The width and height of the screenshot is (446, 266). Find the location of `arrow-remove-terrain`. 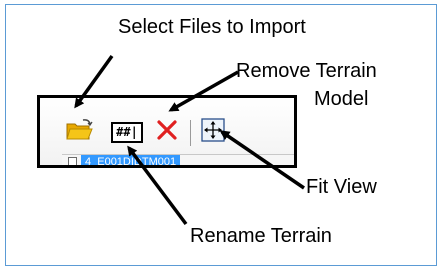

arrow-remove-terrain is located at coordinates (203, 91).